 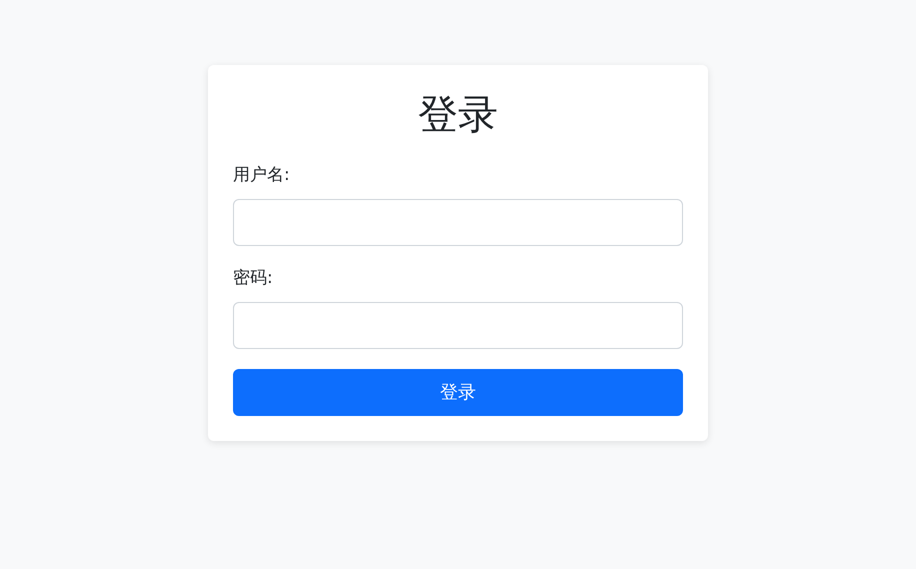 What do you see at coordinates (458, 115) in the screenshot?
I see `login-title: 登录` at bounding box center [458, 115].